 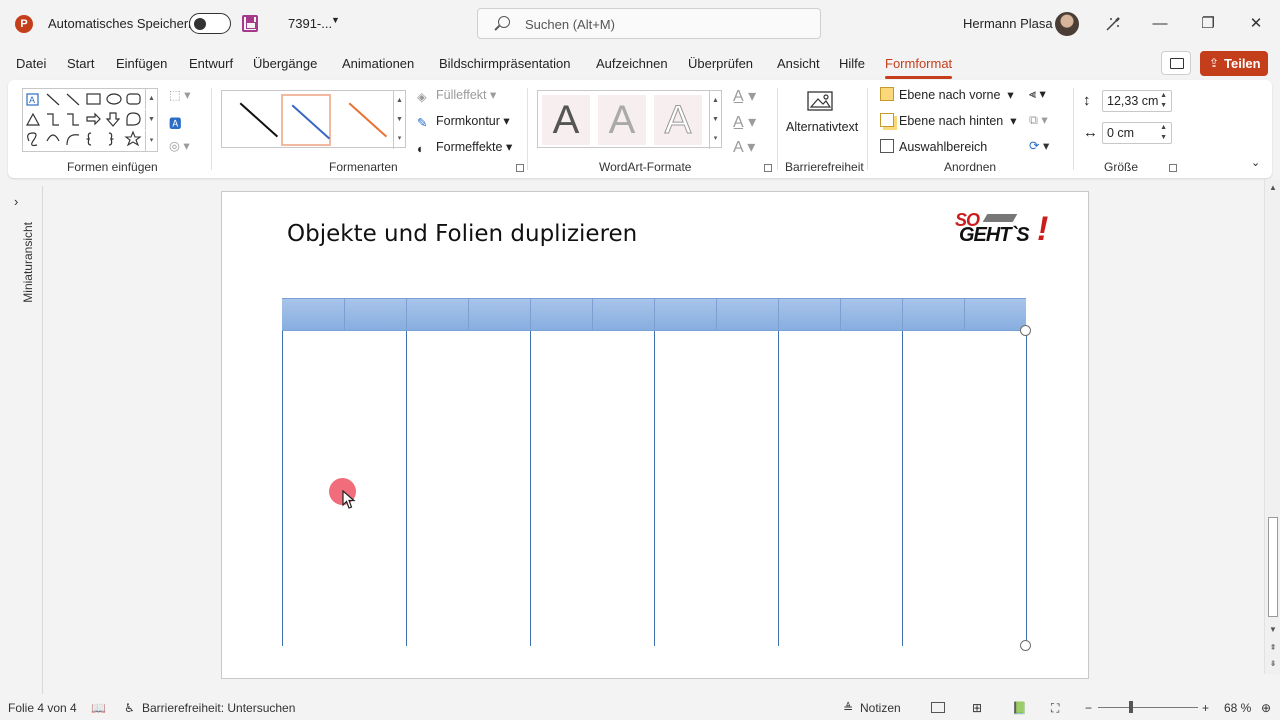 I want to click on wordart-style-dark: A, so click(x=566, y=120).